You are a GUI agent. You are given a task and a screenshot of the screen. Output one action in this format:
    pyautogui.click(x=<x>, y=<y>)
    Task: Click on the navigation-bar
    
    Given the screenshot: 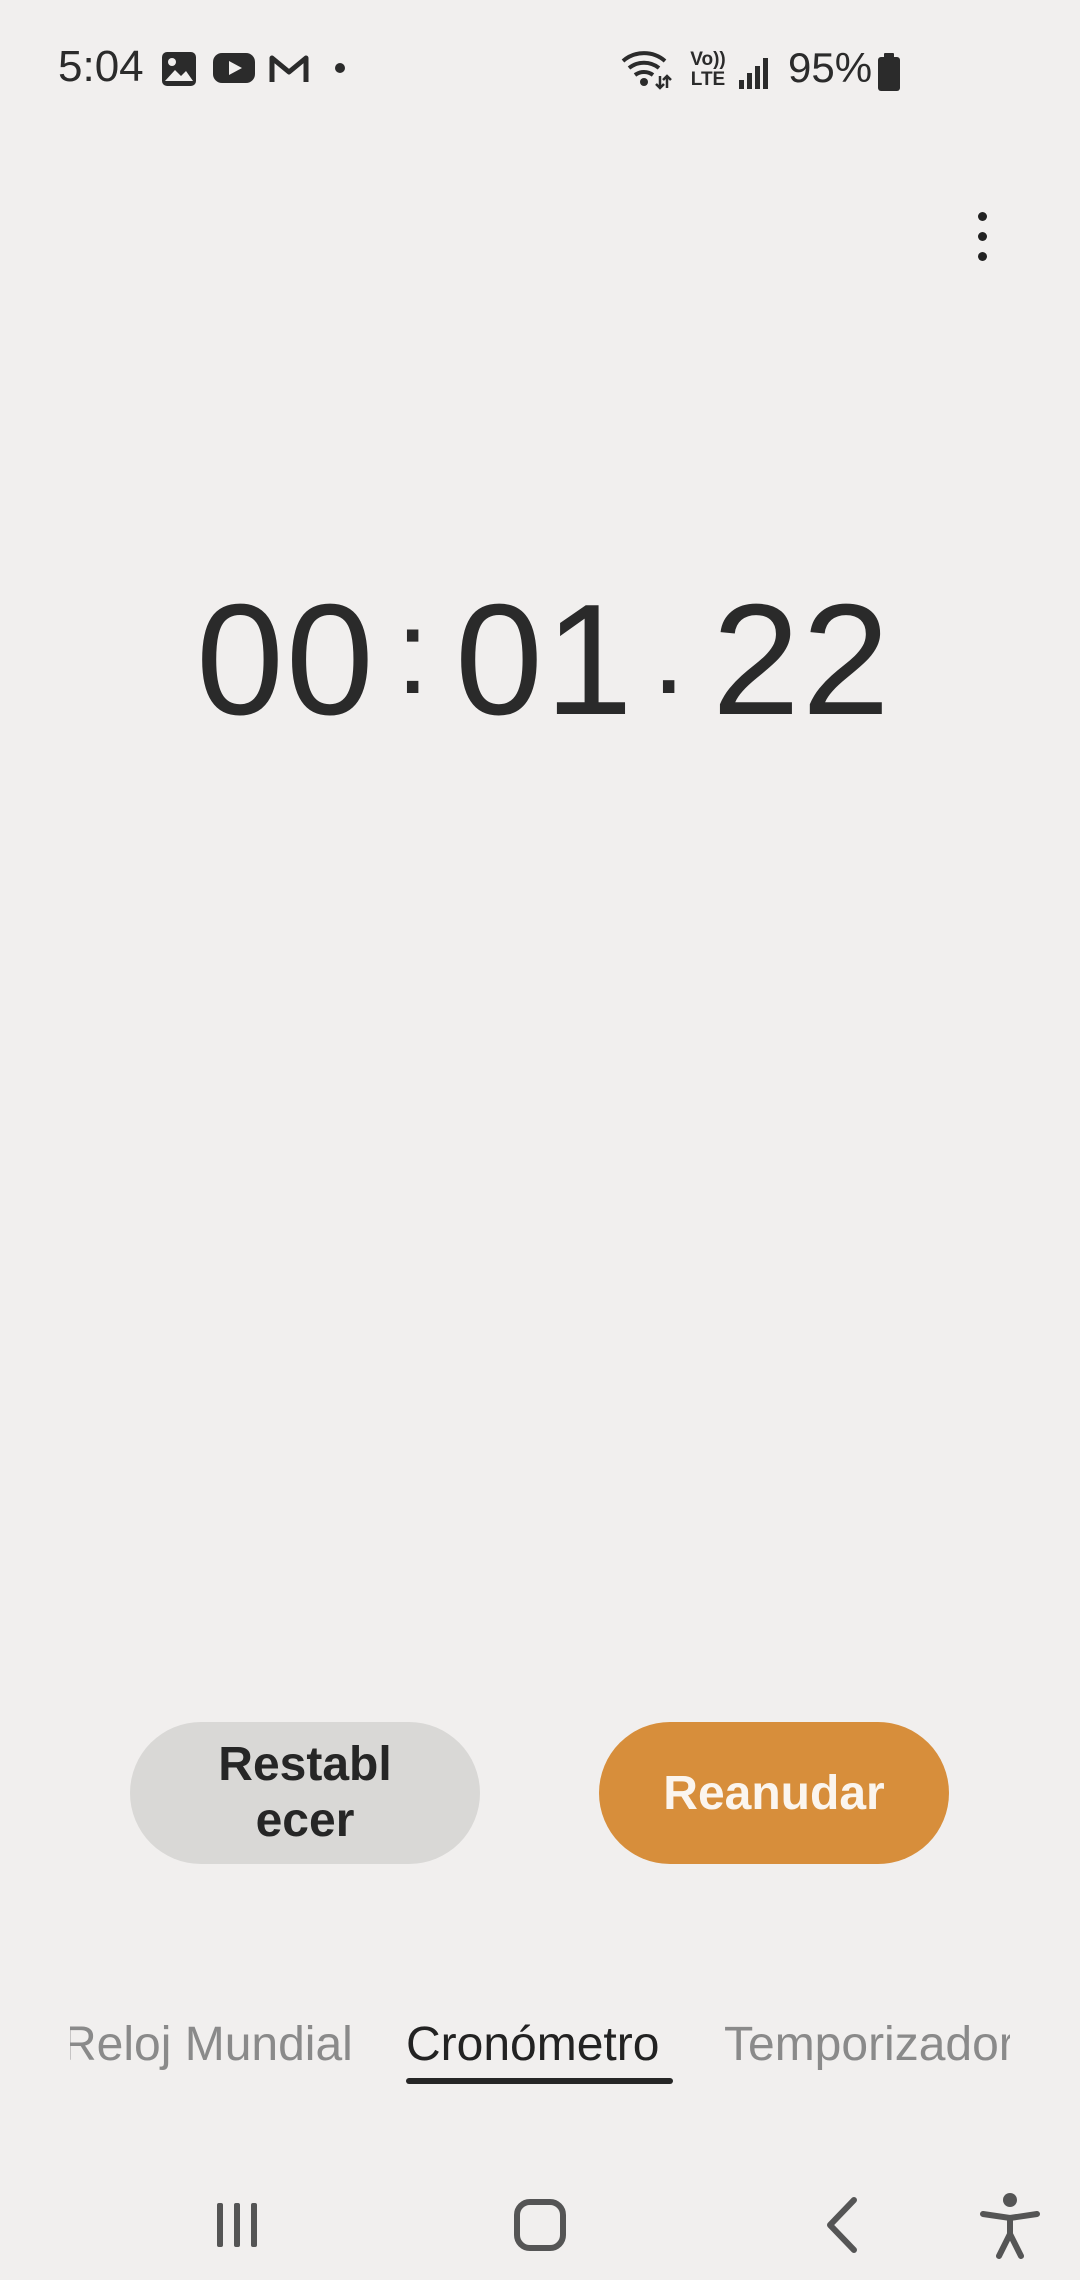 What is the action you would take?
    pyautogui.click(x=540, y=2220)
    